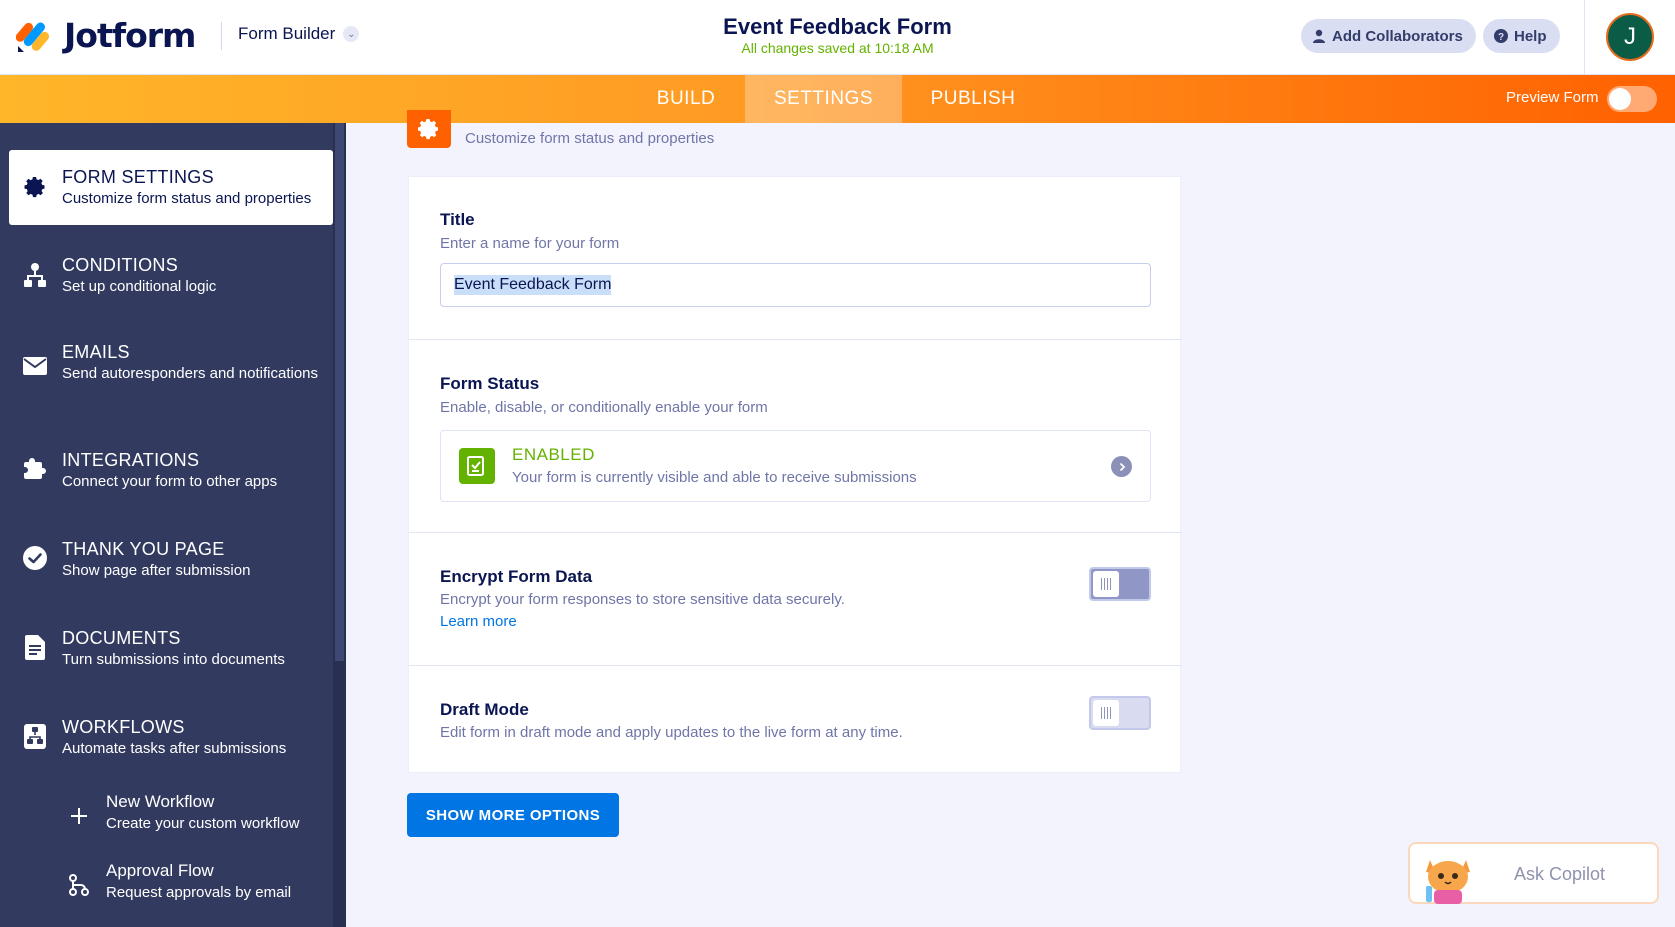 The image size is (1675, 927). I want to click on copilot-cat-mascot-icon, so click(1448, 882).